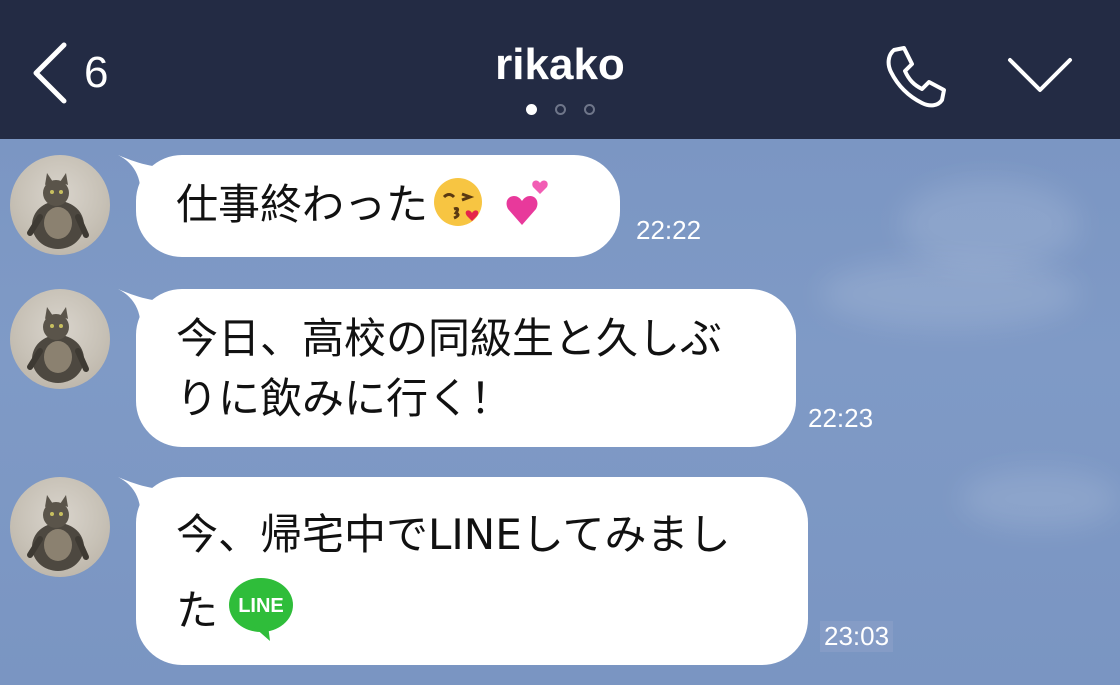  Describe the element at coordinates (261, 606) in the screenshot. I see `line-logo-text: LINE` at that location.